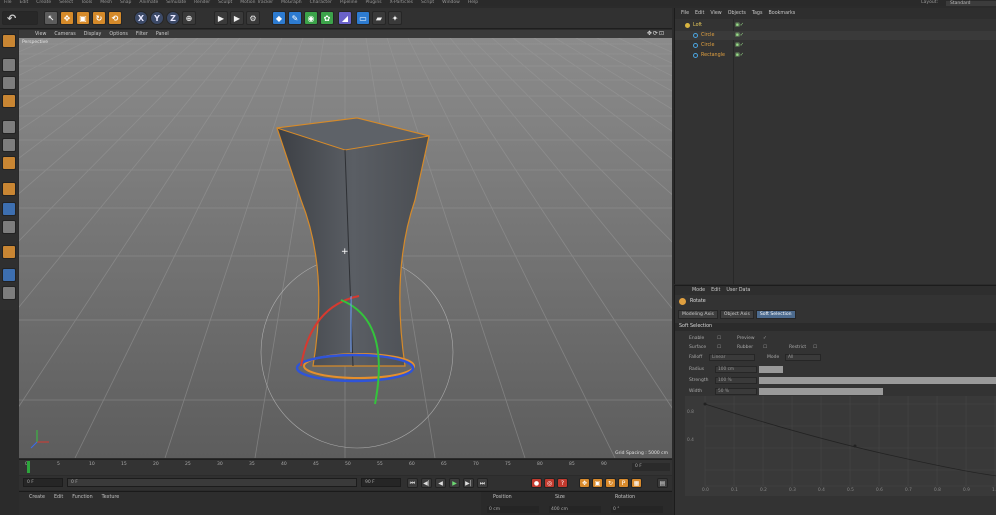 The height and width of the screenshot is (515, 996). Describe the element at coordinates (99, 18) in the screenshot. I see `rotate-tool-icon: ↻` at that location.